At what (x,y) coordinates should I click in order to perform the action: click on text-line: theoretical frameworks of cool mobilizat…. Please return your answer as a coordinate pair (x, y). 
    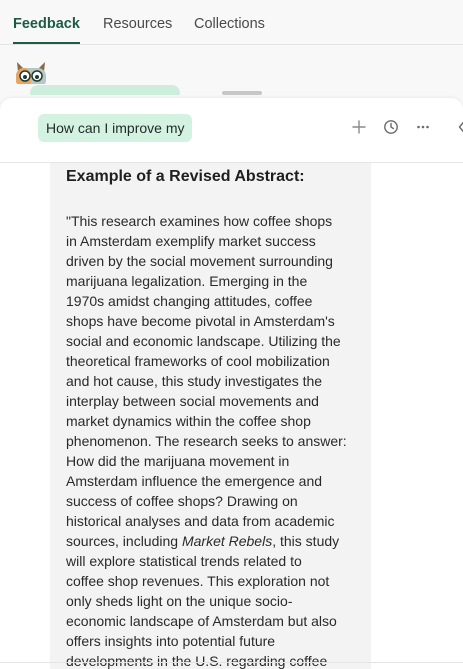
    Looking at the image, I should click on (198, 361).